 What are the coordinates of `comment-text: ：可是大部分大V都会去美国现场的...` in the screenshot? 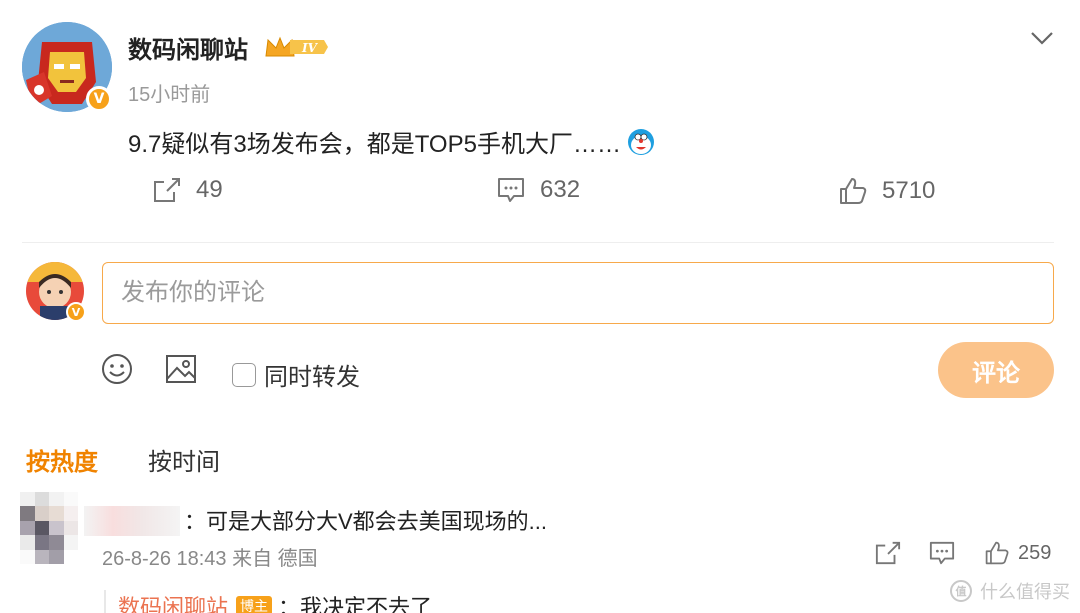 It's located at (366, 521).